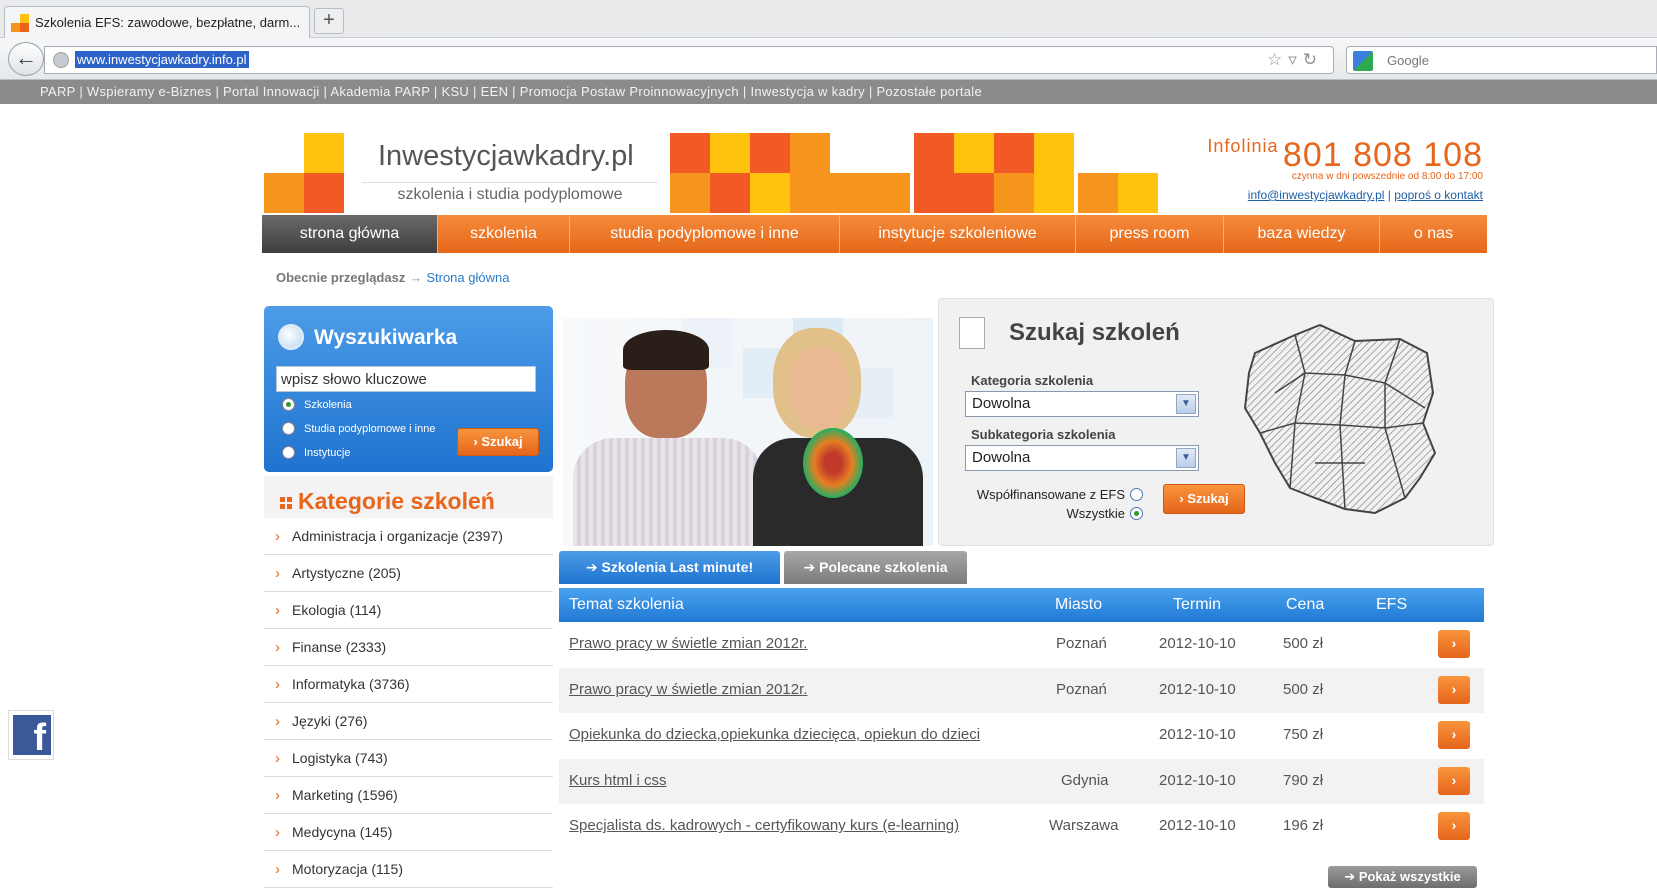 This screenshot has height=888, width=1657. What do you see at coordinates (386, 337) in the screenshot?
I see `search-widget-title: Wyszukiwarka` at bounding box center [386, 337].